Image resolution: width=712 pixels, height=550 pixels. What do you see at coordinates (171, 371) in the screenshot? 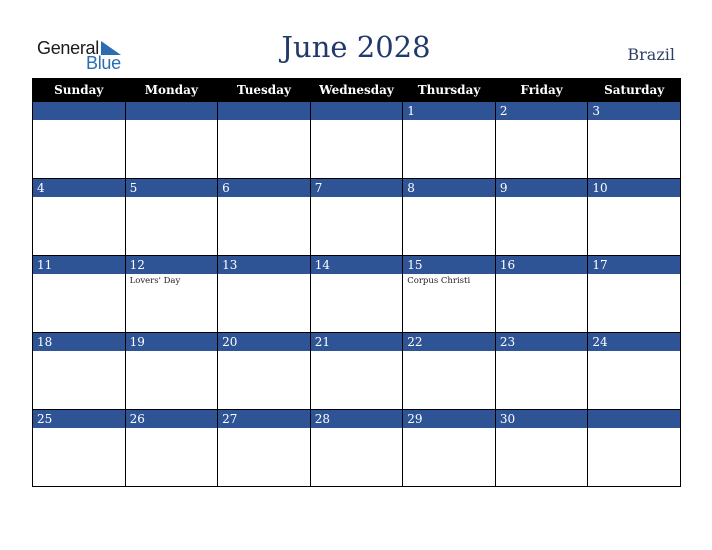
I see `day-cell: 19` at bounding box center [171, 371].